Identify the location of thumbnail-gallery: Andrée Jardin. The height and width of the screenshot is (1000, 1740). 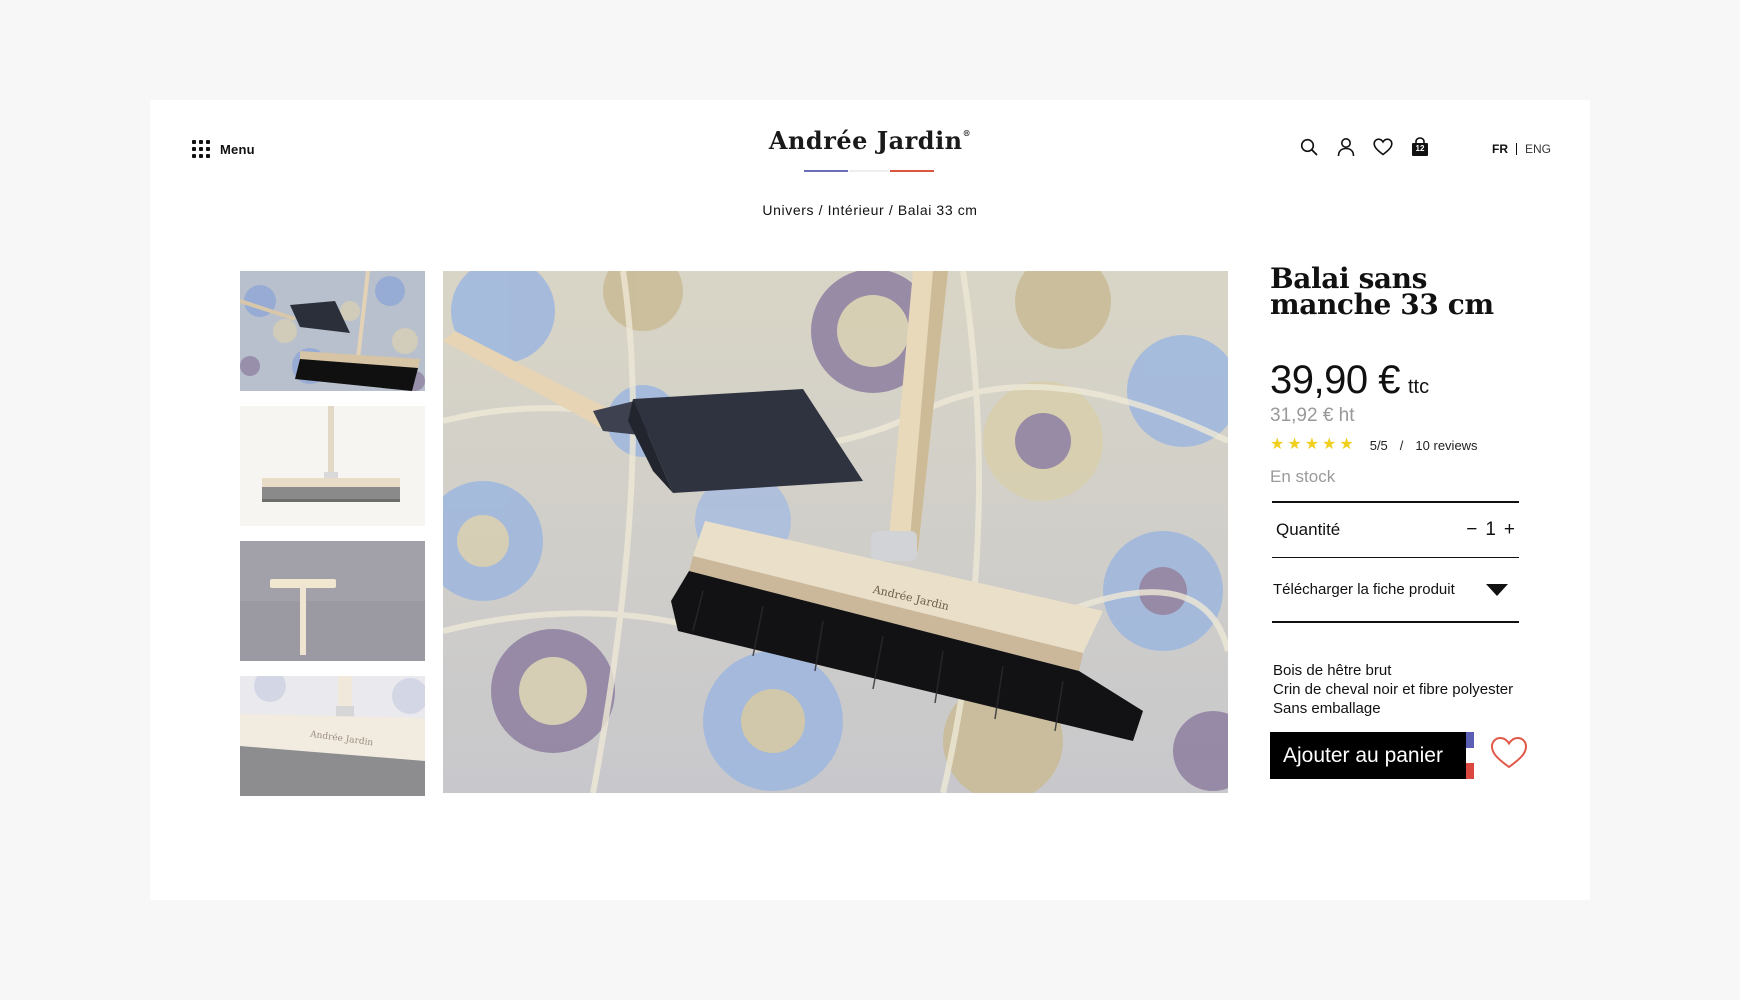
(332, 541).